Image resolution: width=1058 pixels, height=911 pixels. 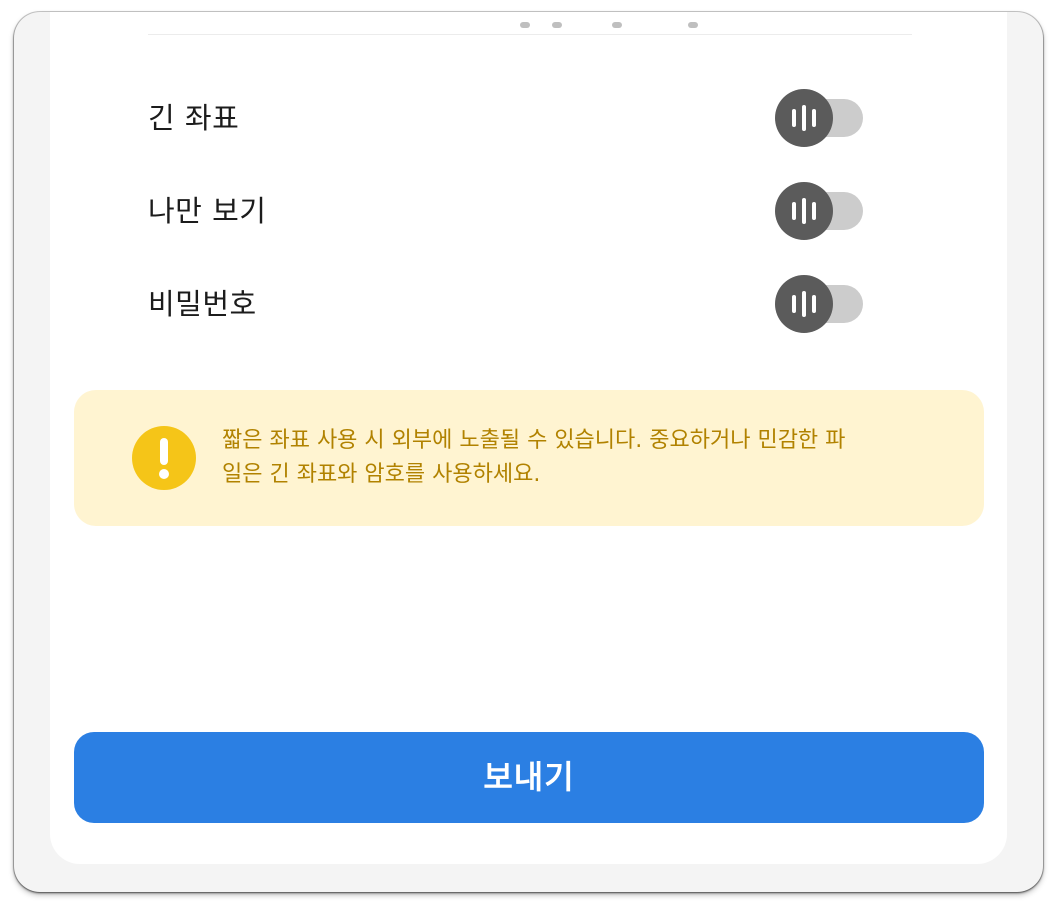 What do you see at coordinates (580, 24) in the screenshot?
I see `clipped-header-text` at bounding box center [580, 24].